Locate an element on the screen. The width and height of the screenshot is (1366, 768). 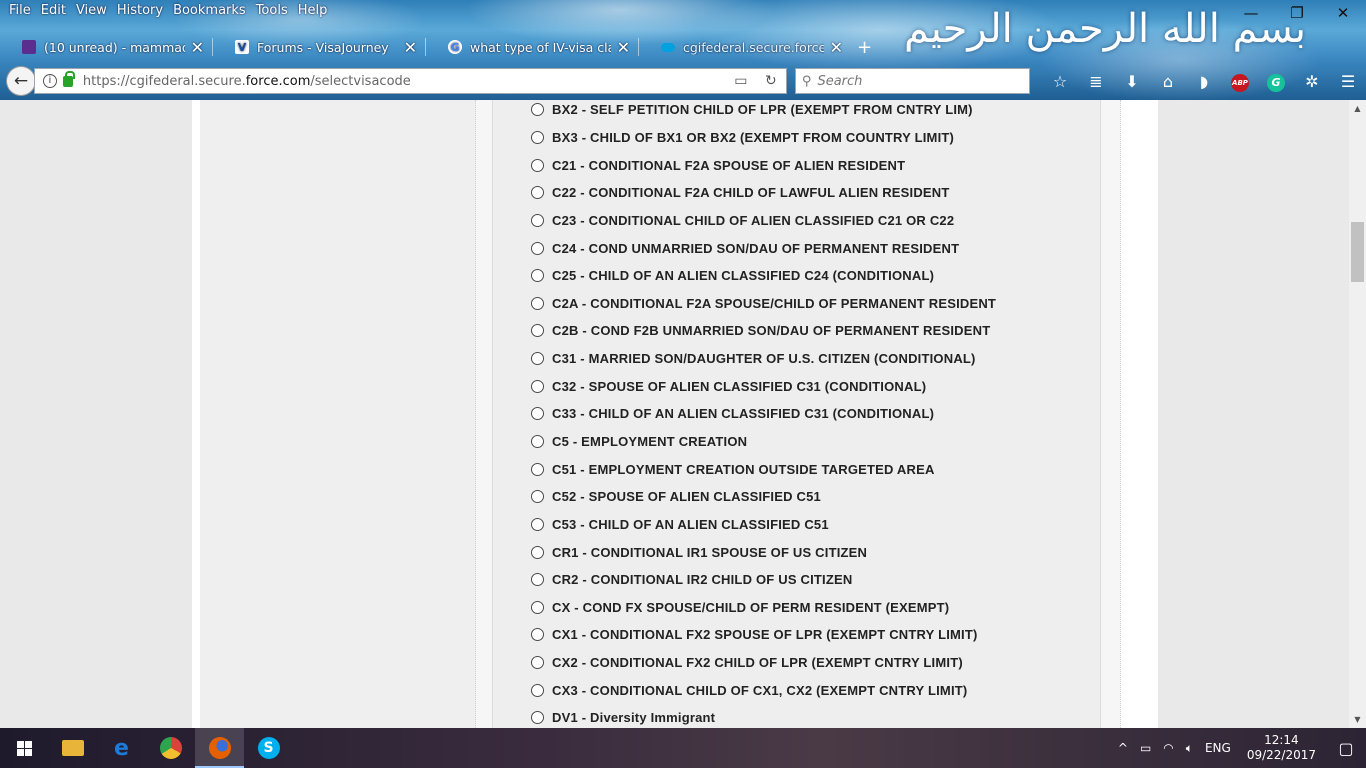
info-icon: i is located at coordinates (49, 81).